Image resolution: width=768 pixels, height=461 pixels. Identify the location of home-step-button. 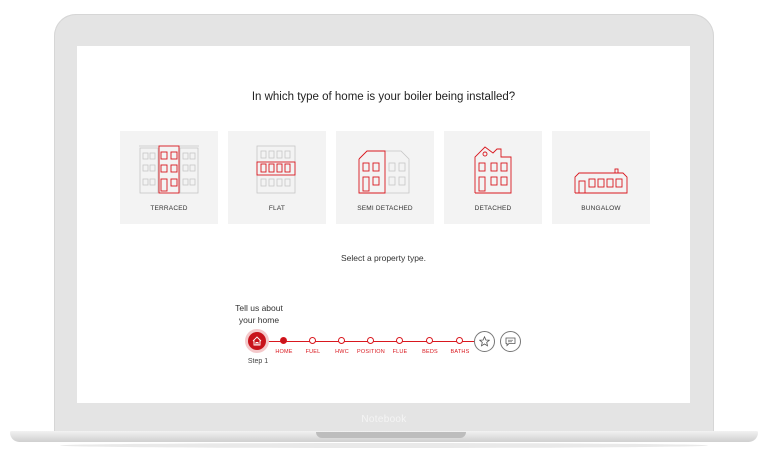
(257, 341).